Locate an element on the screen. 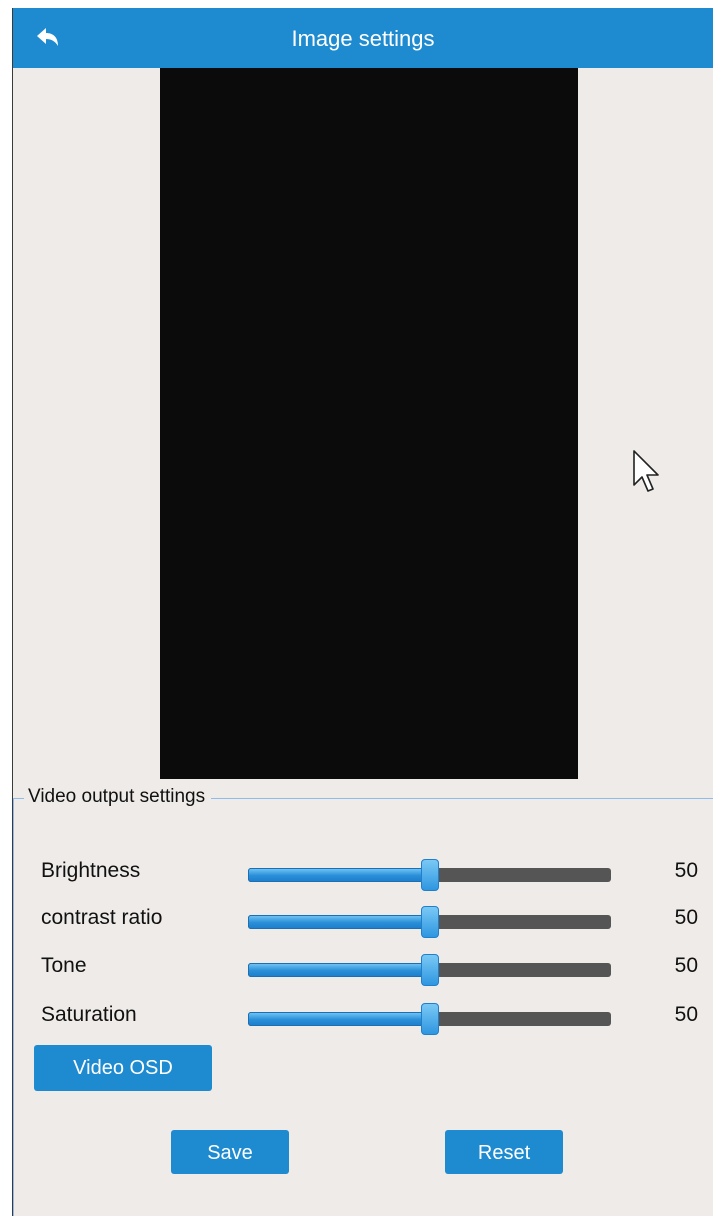 This screenshot has width=713, height=1216. tone-row: Tone 50 is located at coordinates (363, 966).